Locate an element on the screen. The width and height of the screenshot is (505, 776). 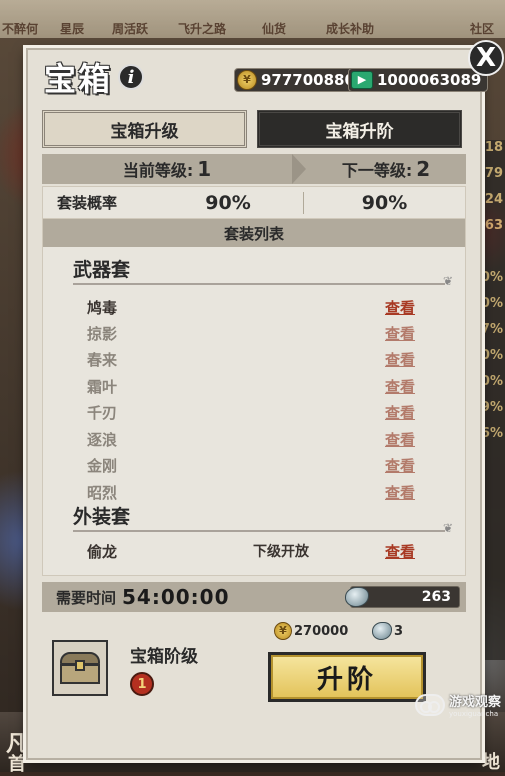
list-item: 金刚 查看 is located at coordinates (257, 467).